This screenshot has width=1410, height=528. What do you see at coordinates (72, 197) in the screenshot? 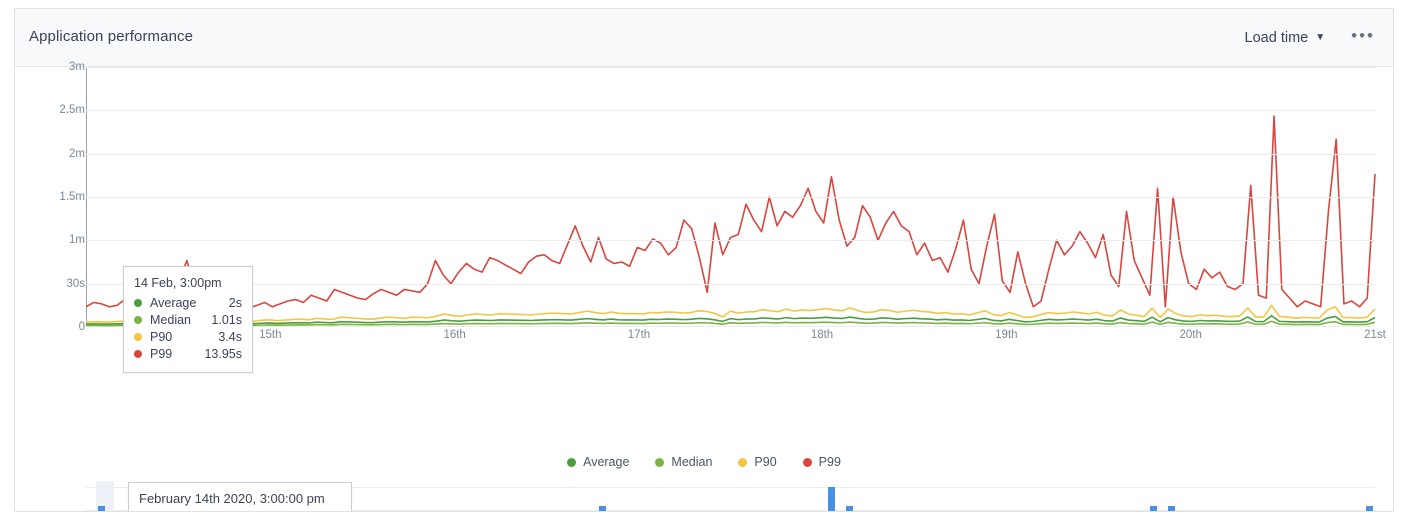
I see `y-axis-tick: 1.5m` at bounding box center [72, 197].